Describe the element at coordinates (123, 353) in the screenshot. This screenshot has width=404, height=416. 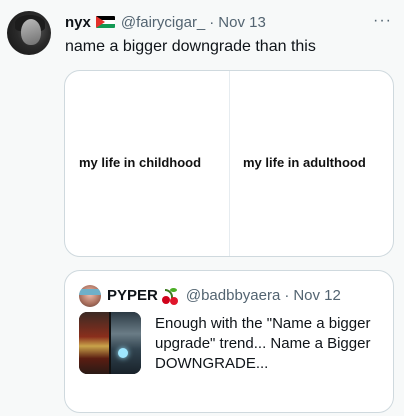
I see `thumbnail-glow` at that location.